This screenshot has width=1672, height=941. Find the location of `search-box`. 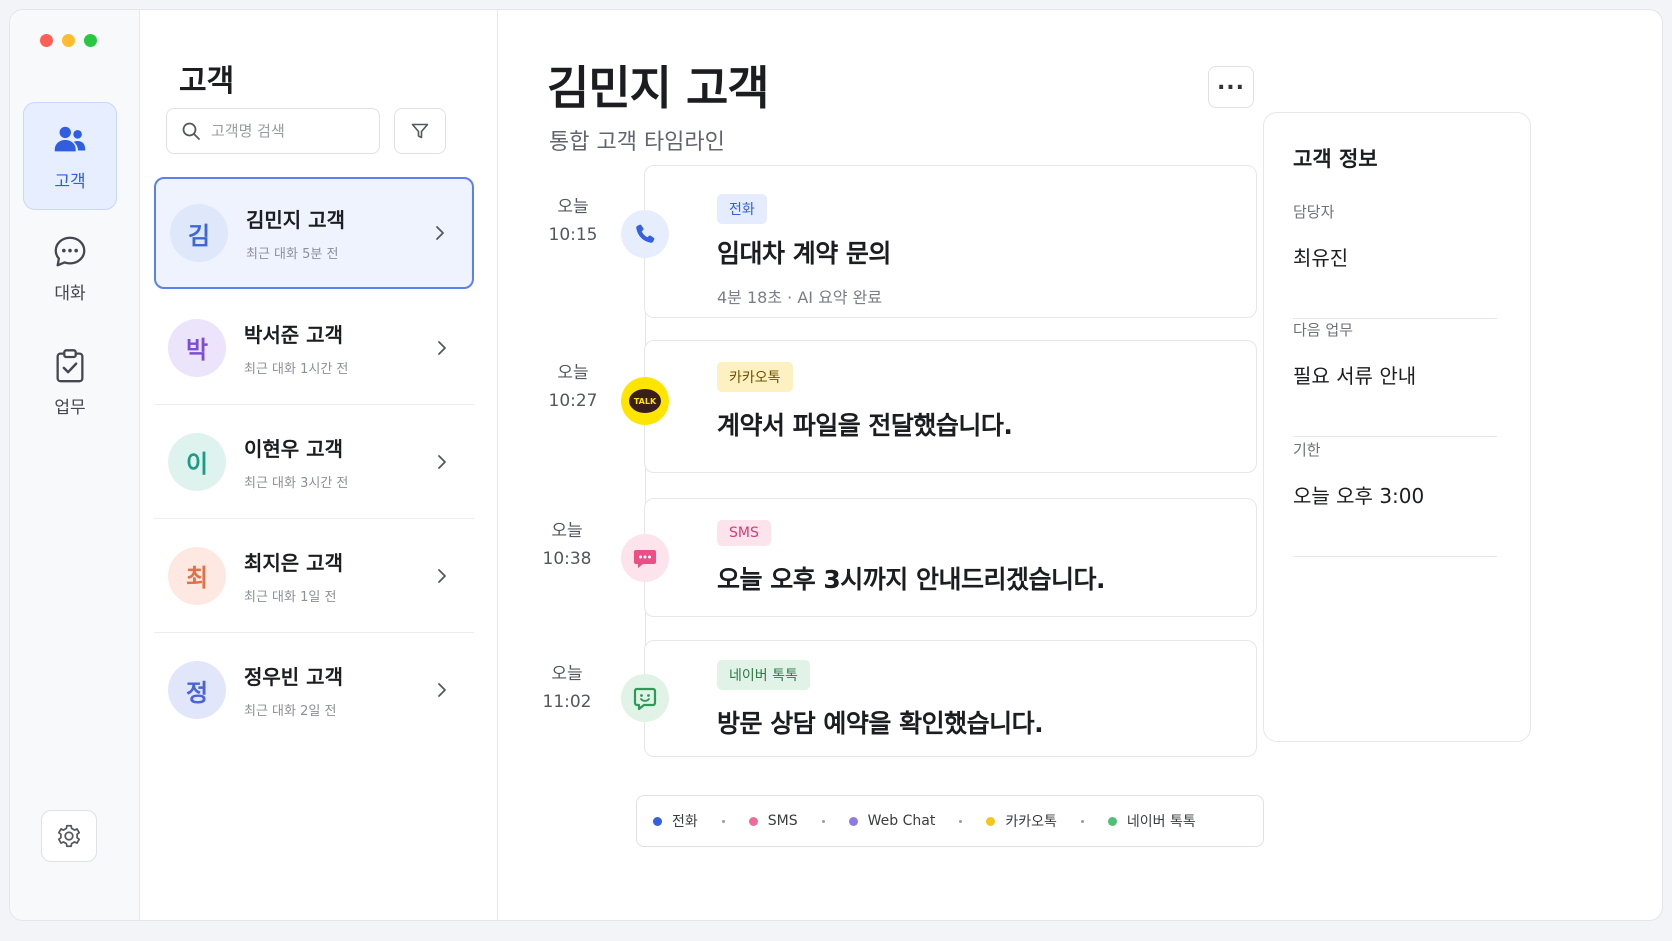

search-box is located at coordinates (273, 131).